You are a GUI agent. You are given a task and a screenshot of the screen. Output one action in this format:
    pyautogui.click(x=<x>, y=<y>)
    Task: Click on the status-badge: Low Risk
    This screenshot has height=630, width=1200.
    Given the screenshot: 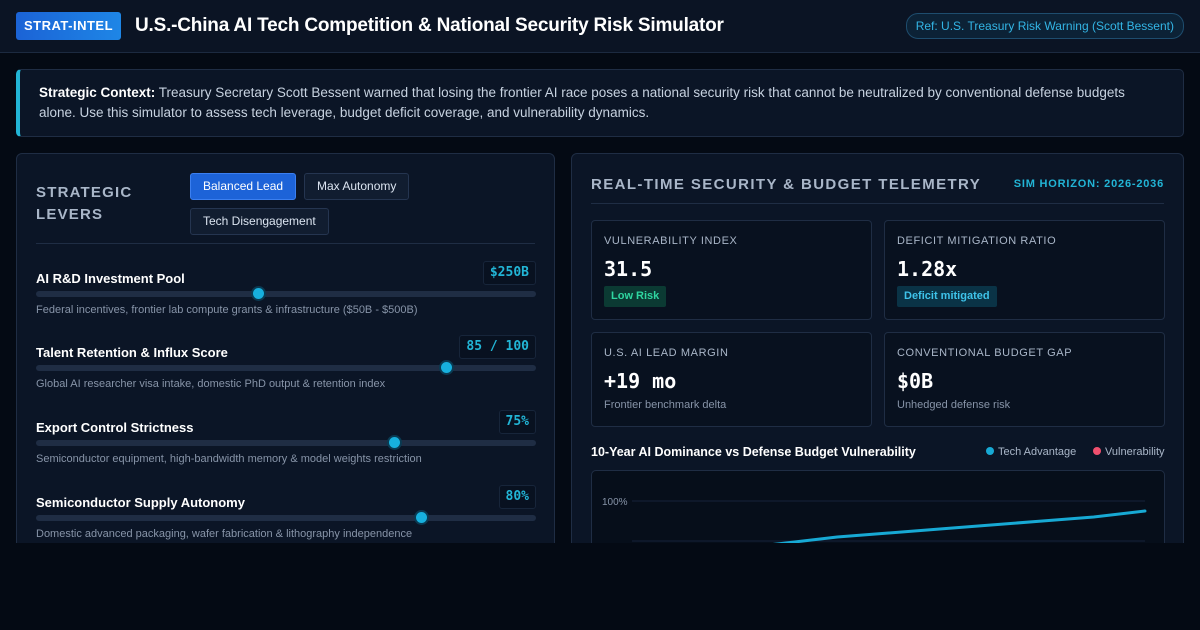 What is the action you would take?
    pyautogui.click(x=635, y=296)
    